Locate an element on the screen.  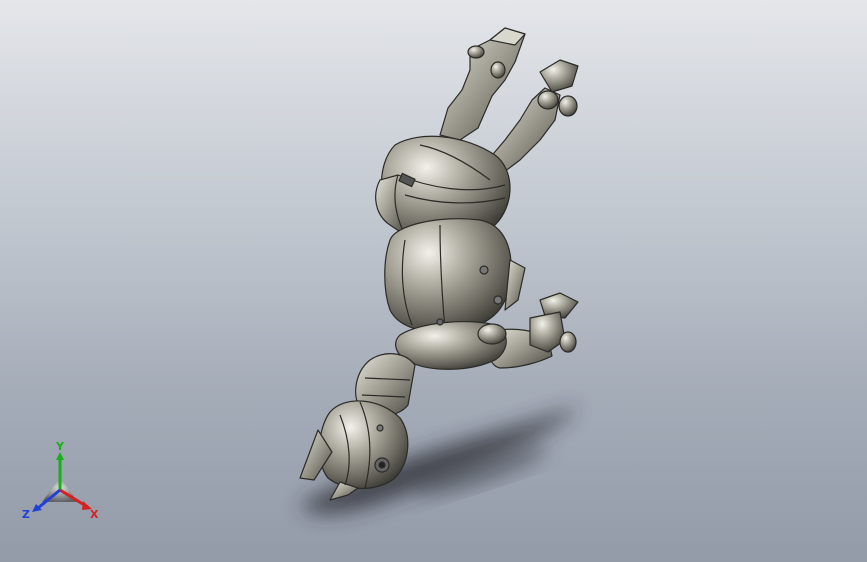
y-axis-label: Y is located at coordinates (60, 446).